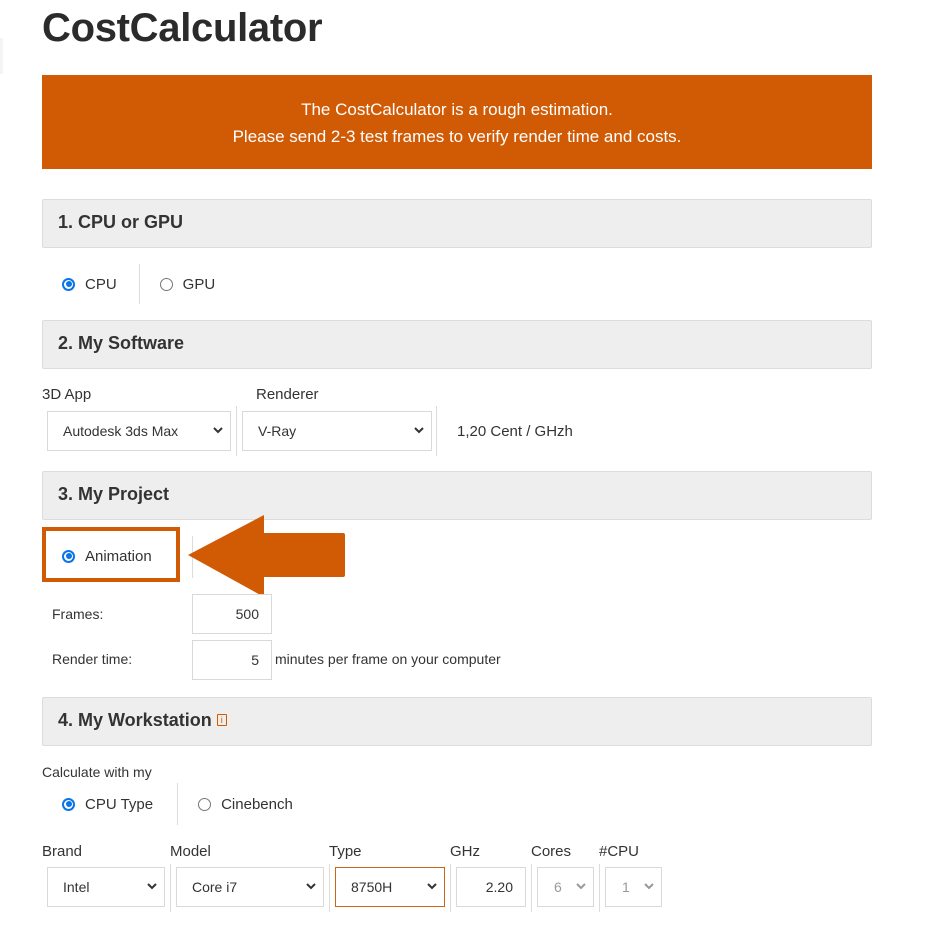  What do you see at coordinates (97, 772) in the screenshot?
I see `calculate-with-label: Calculate with my` at bounding box center [97, 772].